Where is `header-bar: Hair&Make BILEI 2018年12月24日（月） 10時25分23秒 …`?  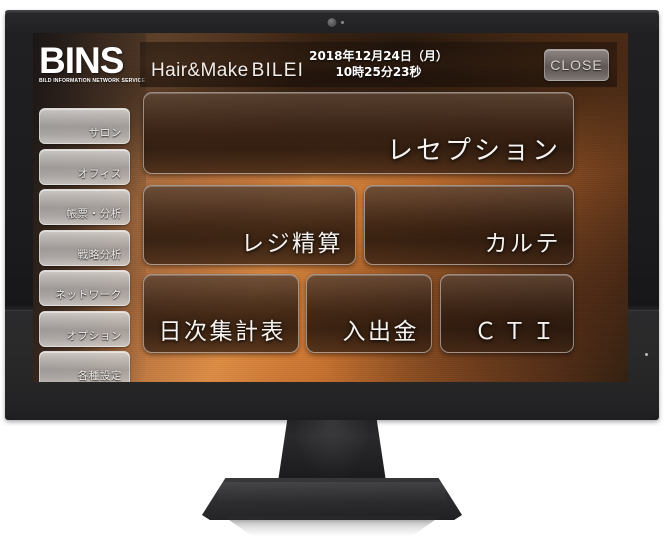
header-bar: Hair&Make BILEI 2018年12月24日（月） 10時25分23秒 … is located at coordinates (378, 64).